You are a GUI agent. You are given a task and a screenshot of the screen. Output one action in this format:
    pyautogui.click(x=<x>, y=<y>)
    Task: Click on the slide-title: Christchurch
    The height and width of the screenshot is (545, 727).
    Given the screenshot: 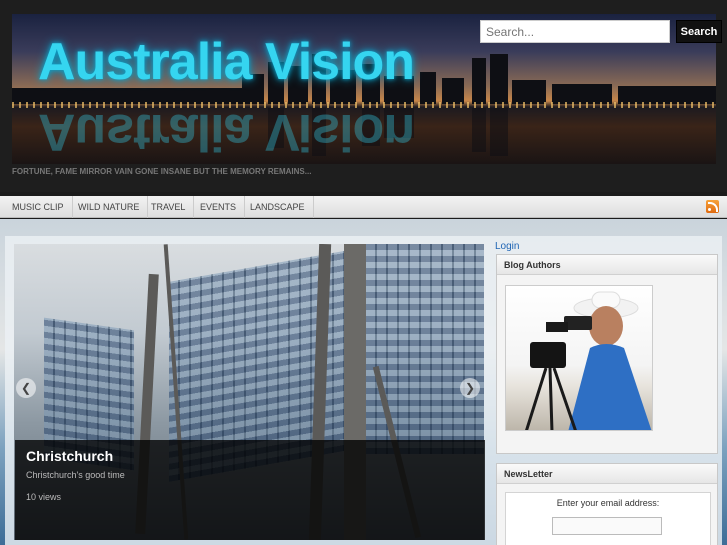 What is the action you would take?
    pyautogui.click(x=69, y=456)
    